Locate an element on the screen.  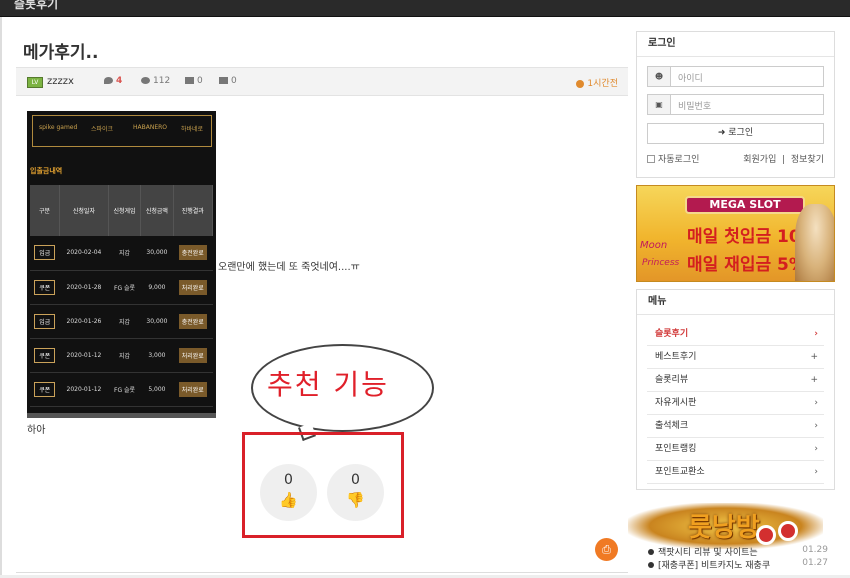
thumbs-down-icon: 👎 is located at coordinates (355, 500).